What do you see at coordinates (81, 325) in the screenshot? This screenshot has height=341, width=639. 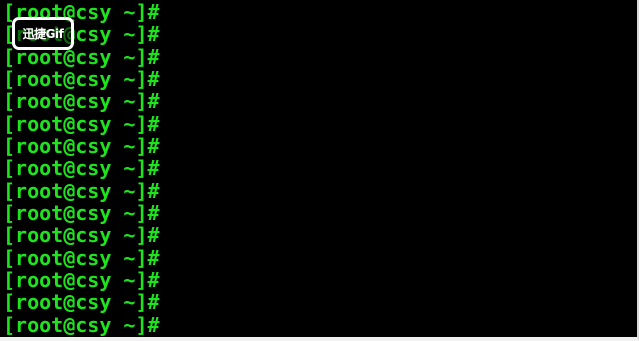 I see `prompt-line-active: [root@csy ~]#` at bounding box center [81, 325].